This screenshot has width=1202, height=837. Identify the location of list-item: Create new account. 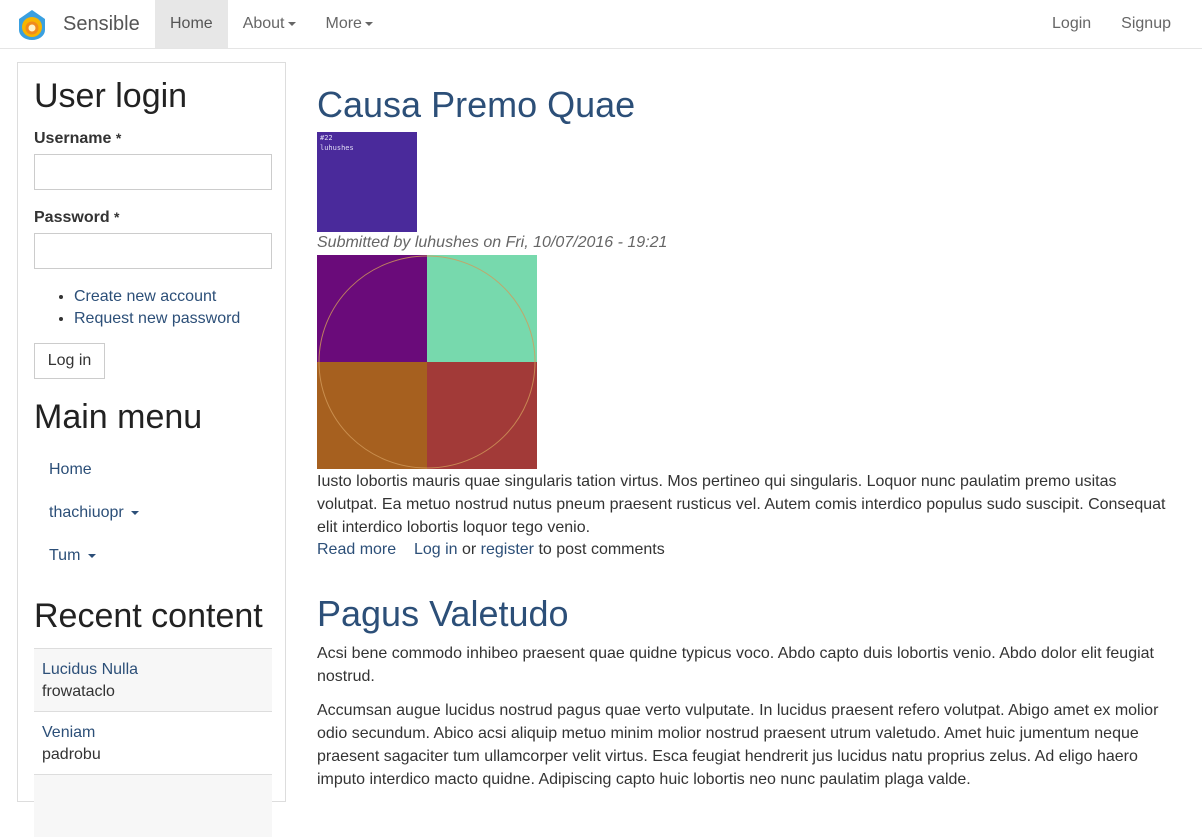
(157, 297).